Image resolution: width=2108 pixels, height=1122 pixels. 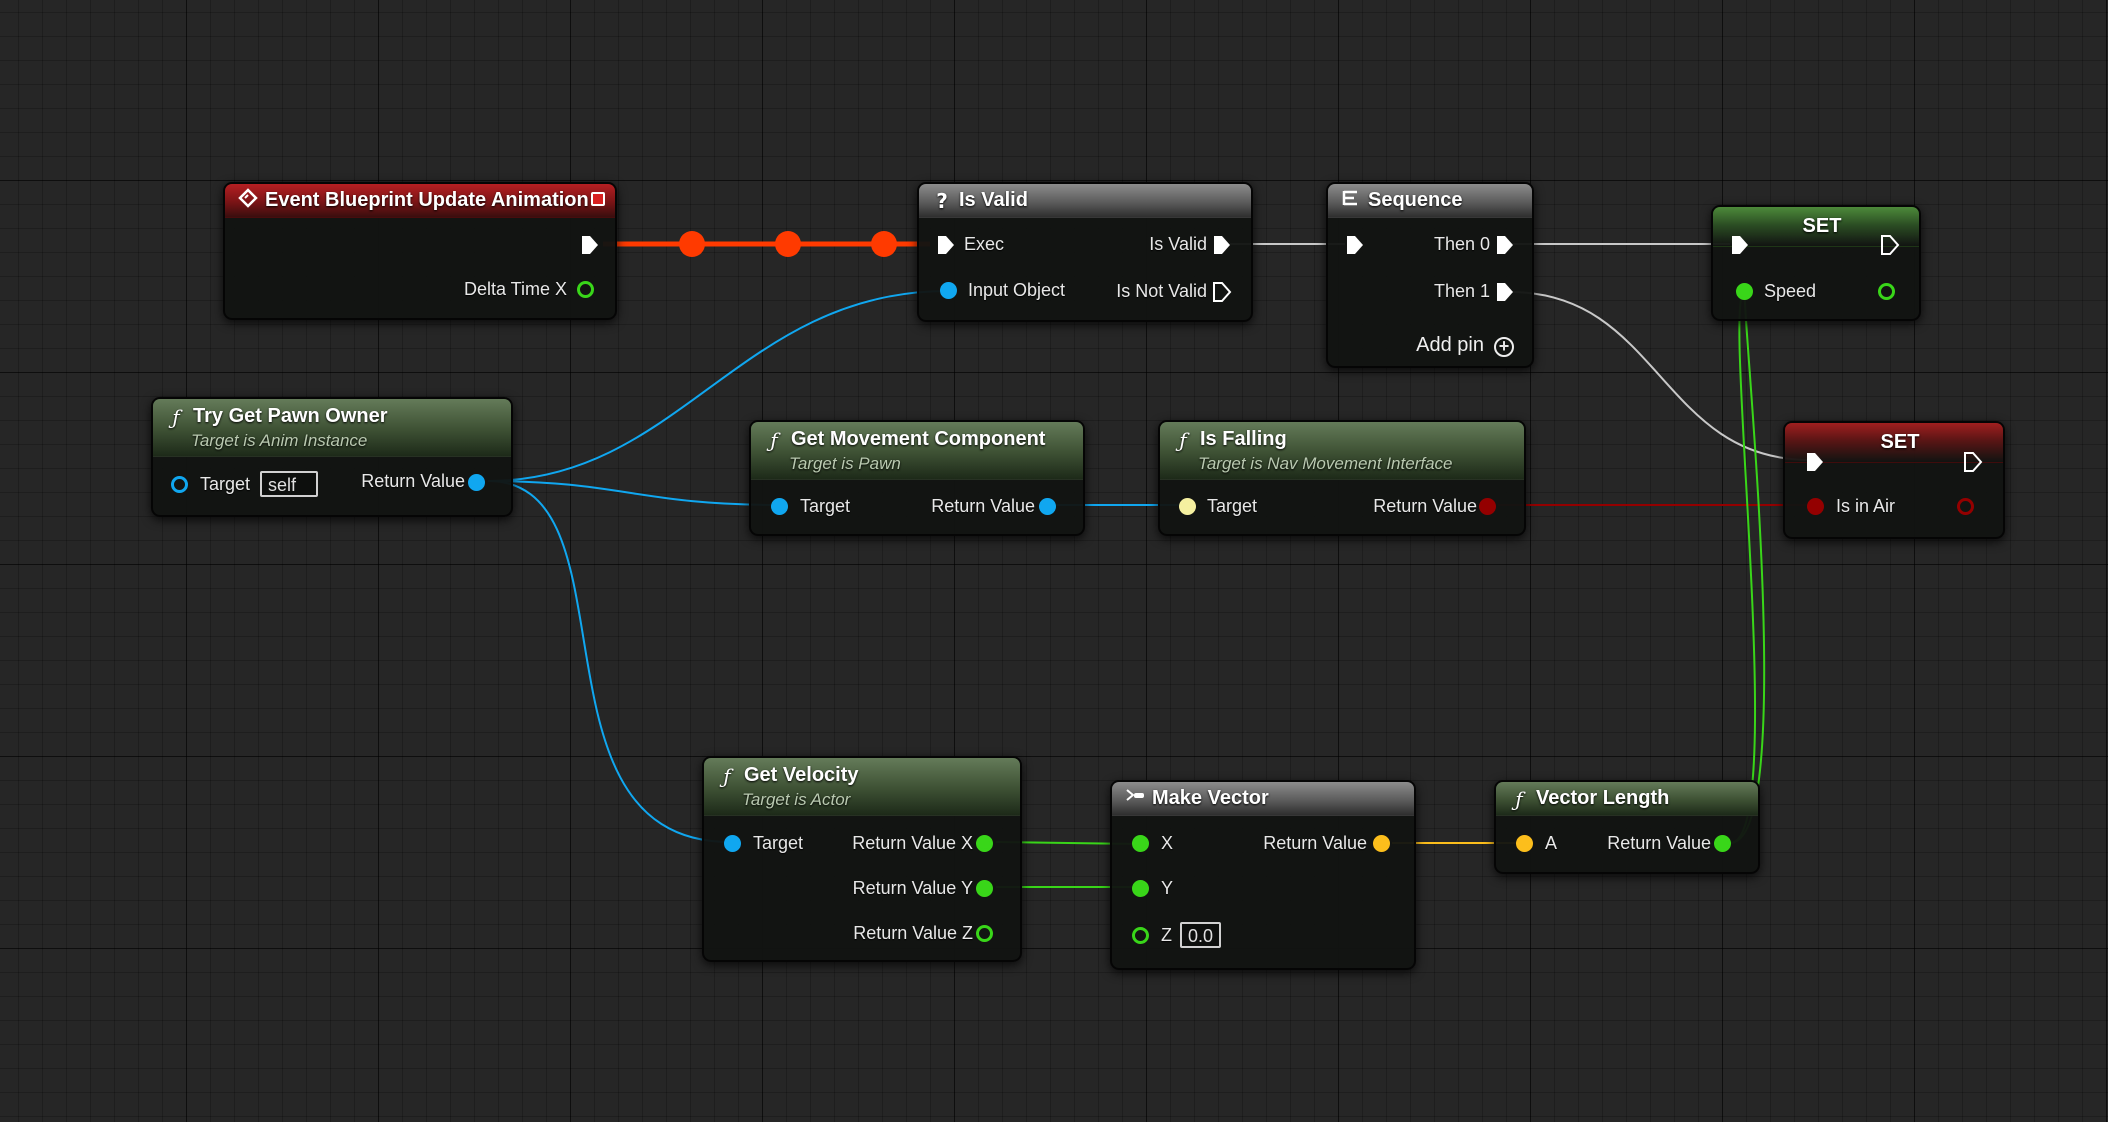 What do you see at coordinates (1461, 244) in the screenshot?
I see `pin-label-then0: Then 0` at bounding box center [1461, 244].